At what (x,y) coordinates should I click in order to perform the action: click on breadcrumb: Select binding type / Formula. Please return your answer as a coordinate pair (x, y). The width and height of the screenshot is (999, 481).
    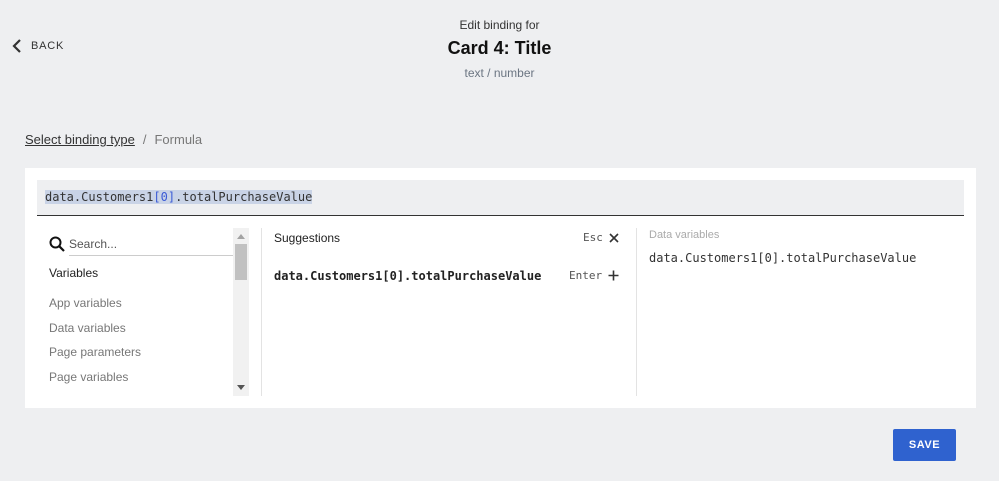
    Looking at the image, I should click on (113, 139).